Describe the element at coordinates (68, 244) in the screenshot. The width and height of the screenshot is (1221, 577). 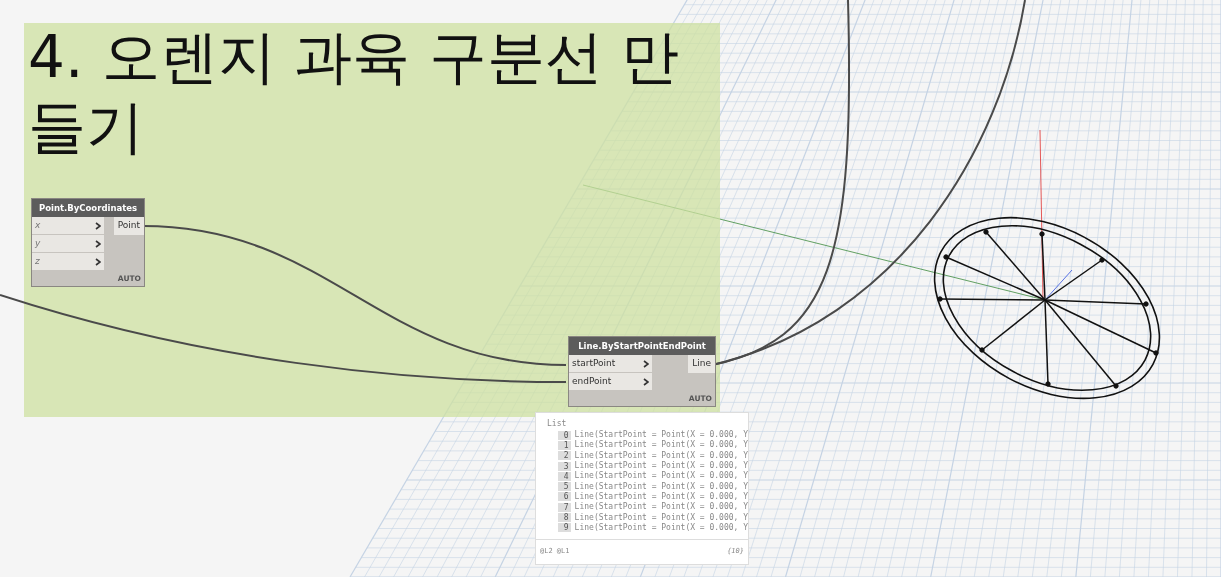
I see `input-port: y` at that location.